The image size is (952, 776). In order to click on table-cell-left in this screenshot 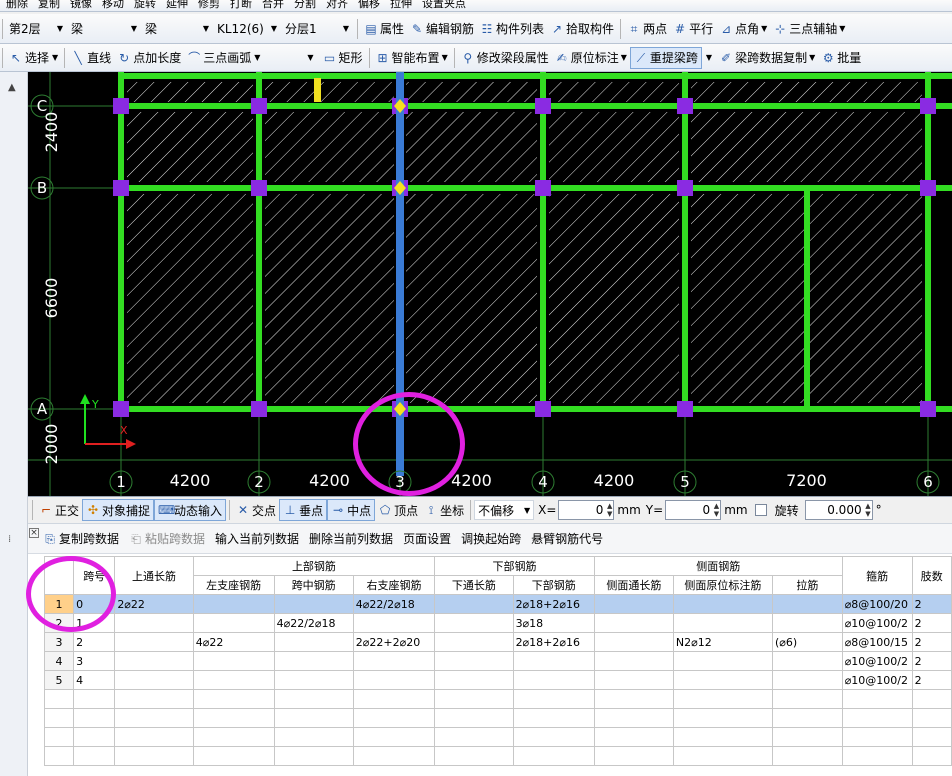, I will do `click(233, 680)`.